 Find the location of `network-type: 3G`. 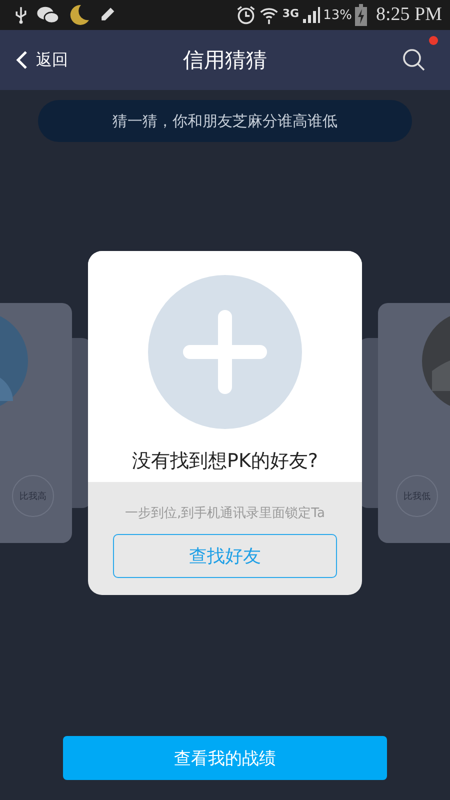

network-type: 3G is located at coordinates (291, 13).